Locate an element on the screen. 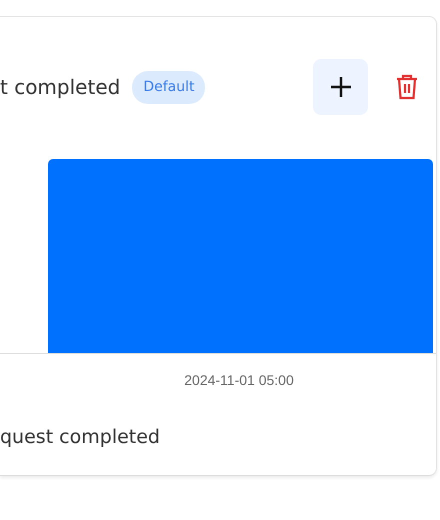 Image resolution: width=440 pixels, height=520 pixels. card-title: t completed is located at coordinates (60, 87).